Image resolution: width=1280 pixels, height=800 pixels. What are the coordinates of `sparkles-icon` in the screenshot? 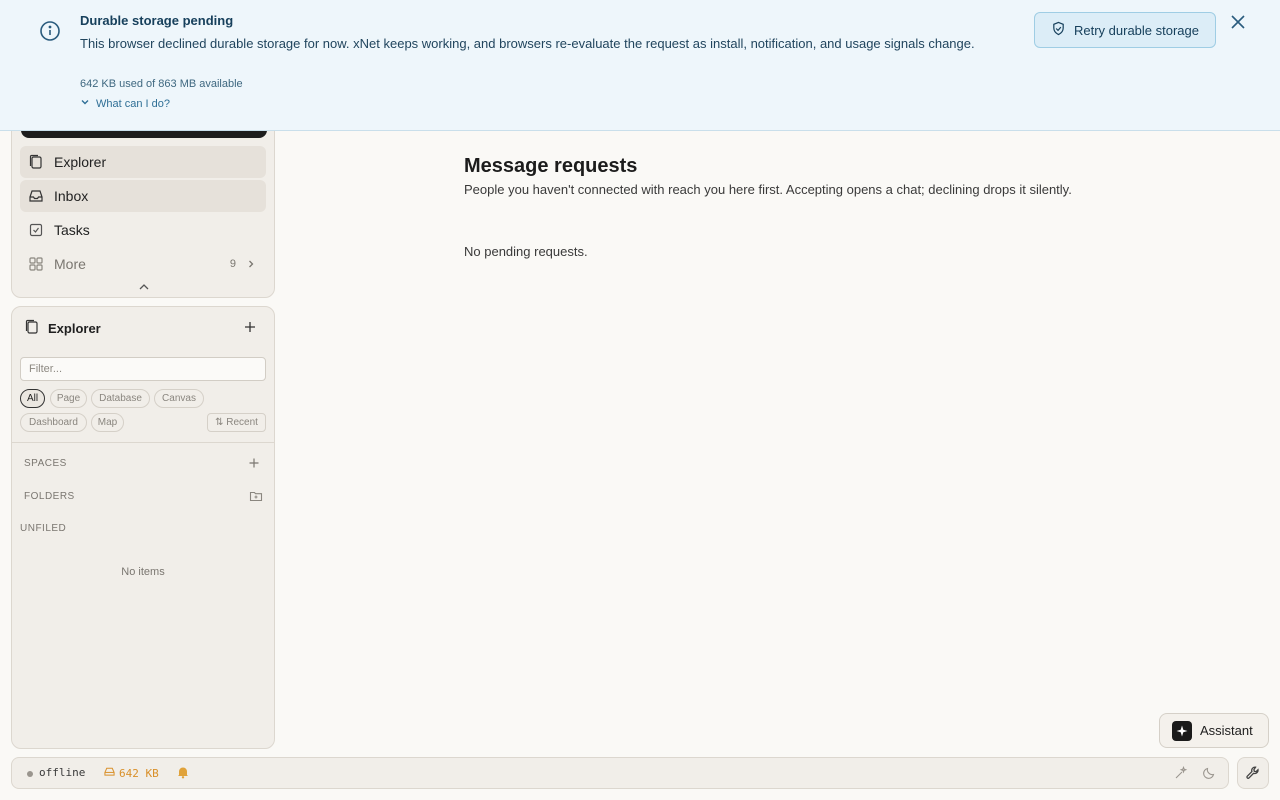 It's located at (1181, 772).